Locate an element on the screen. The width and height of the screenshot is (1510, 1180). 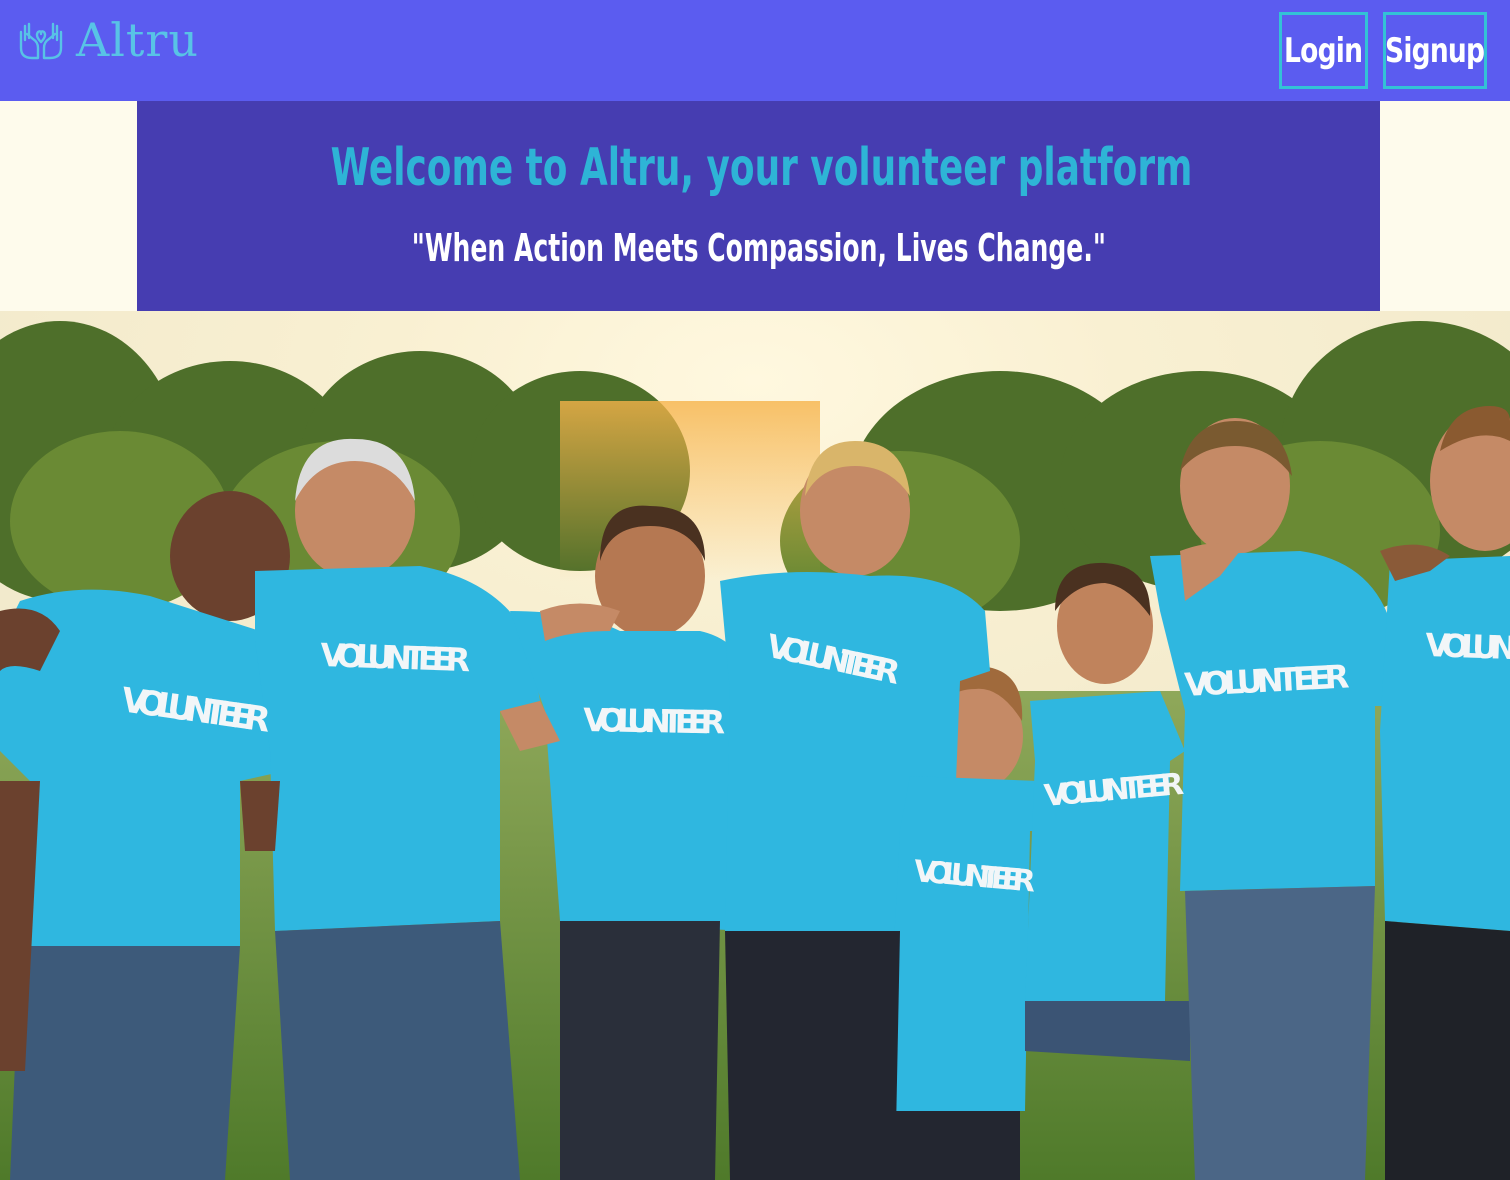
signup-label: Signup is located at coordinates (1435, 50).